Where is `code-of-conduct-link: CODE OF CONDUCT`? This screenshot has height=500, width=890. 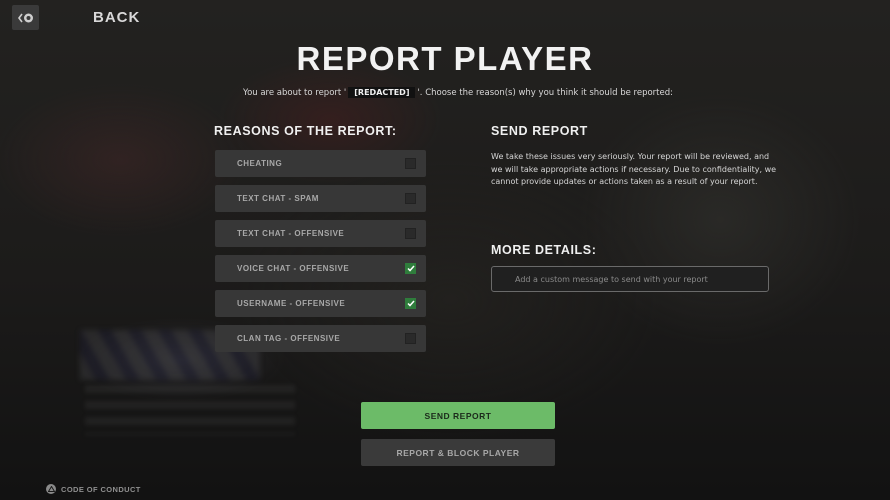 code-of-conduct-link: CODE OF CONDUCT is located at coordinates (93, 489).